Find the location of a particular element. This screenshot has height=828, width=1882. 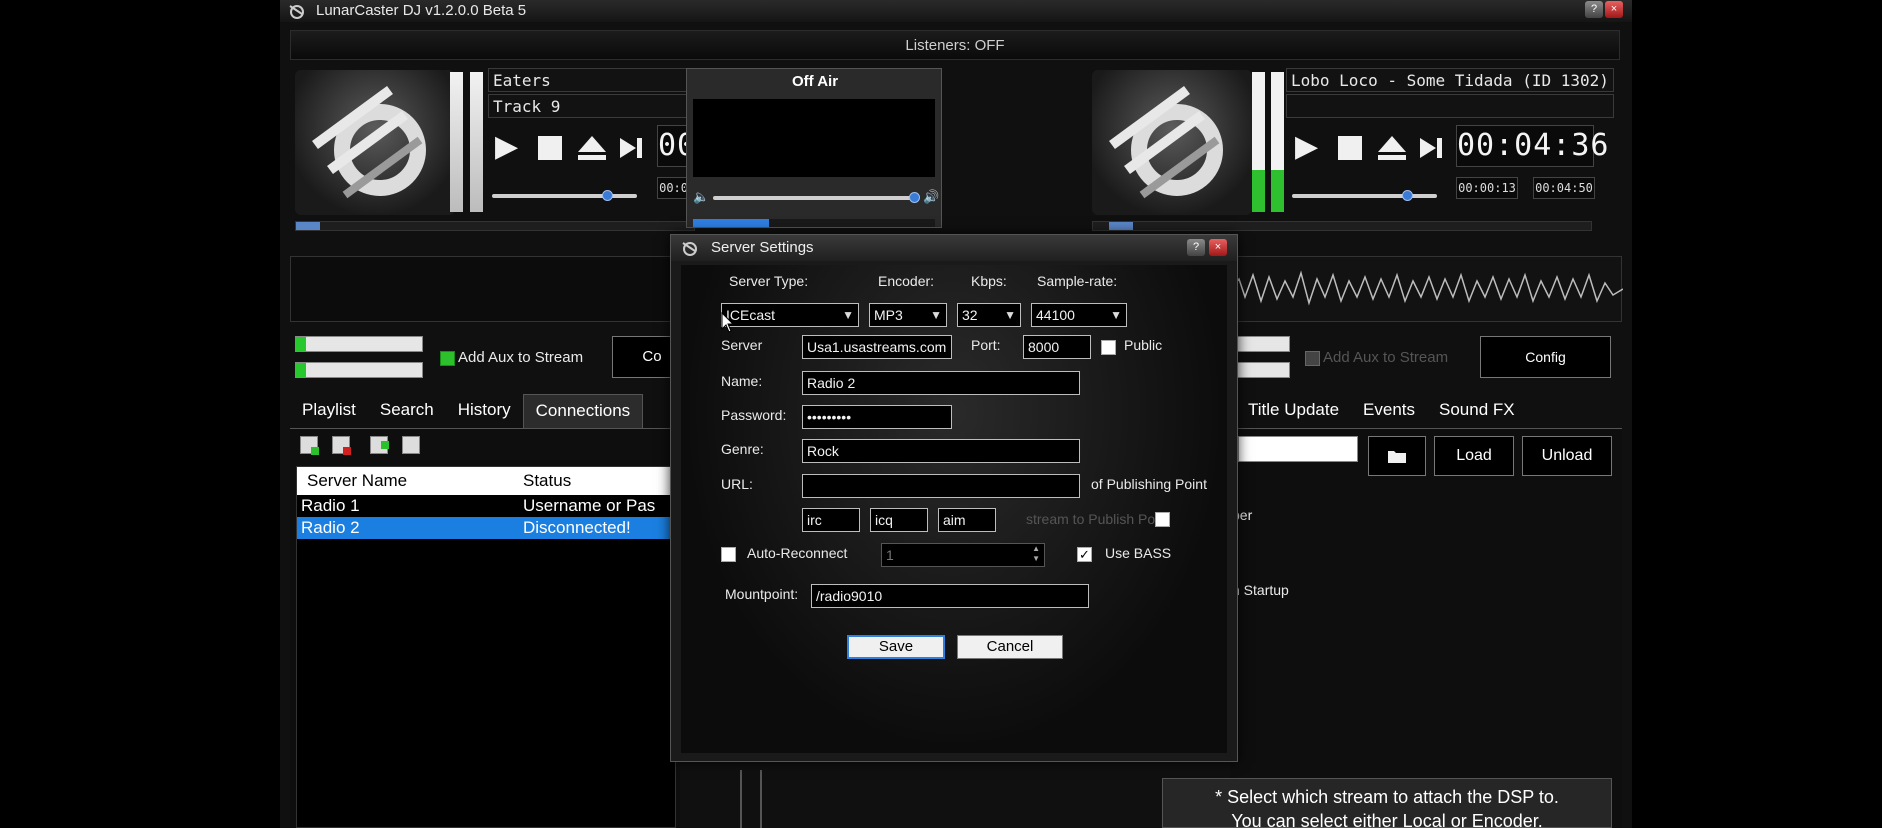

header-server-name: Server Name is located at coordinates (357, 481).